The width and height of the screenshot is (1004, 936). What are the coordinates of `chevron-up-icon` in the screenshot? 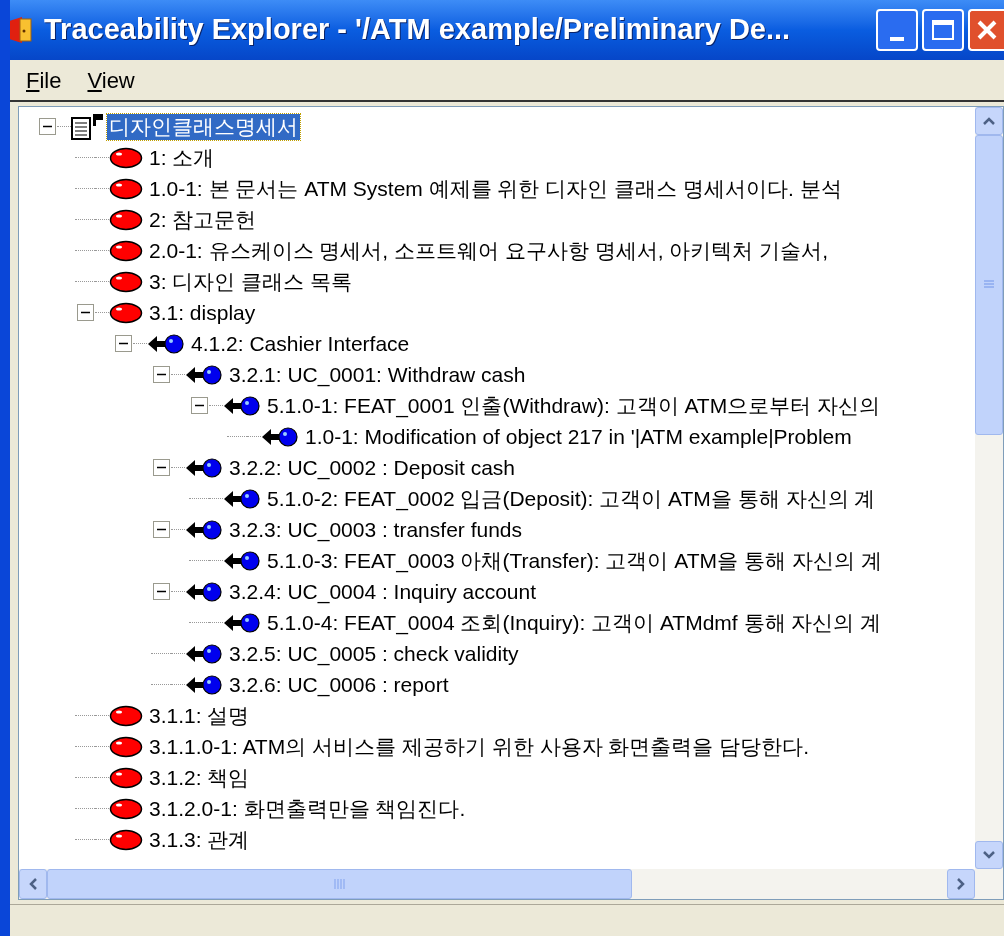 It's located at (989, 121).